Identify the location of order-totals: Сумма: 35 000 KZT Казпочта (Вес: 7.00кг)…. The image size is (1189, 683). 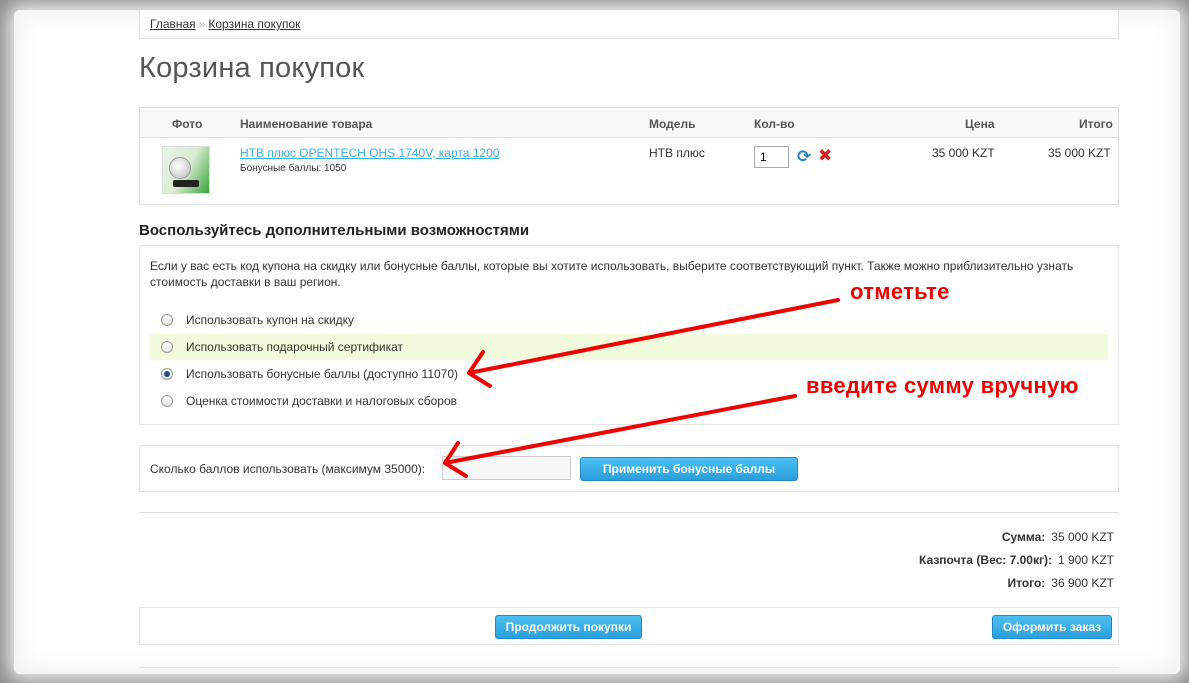
(907, 559).